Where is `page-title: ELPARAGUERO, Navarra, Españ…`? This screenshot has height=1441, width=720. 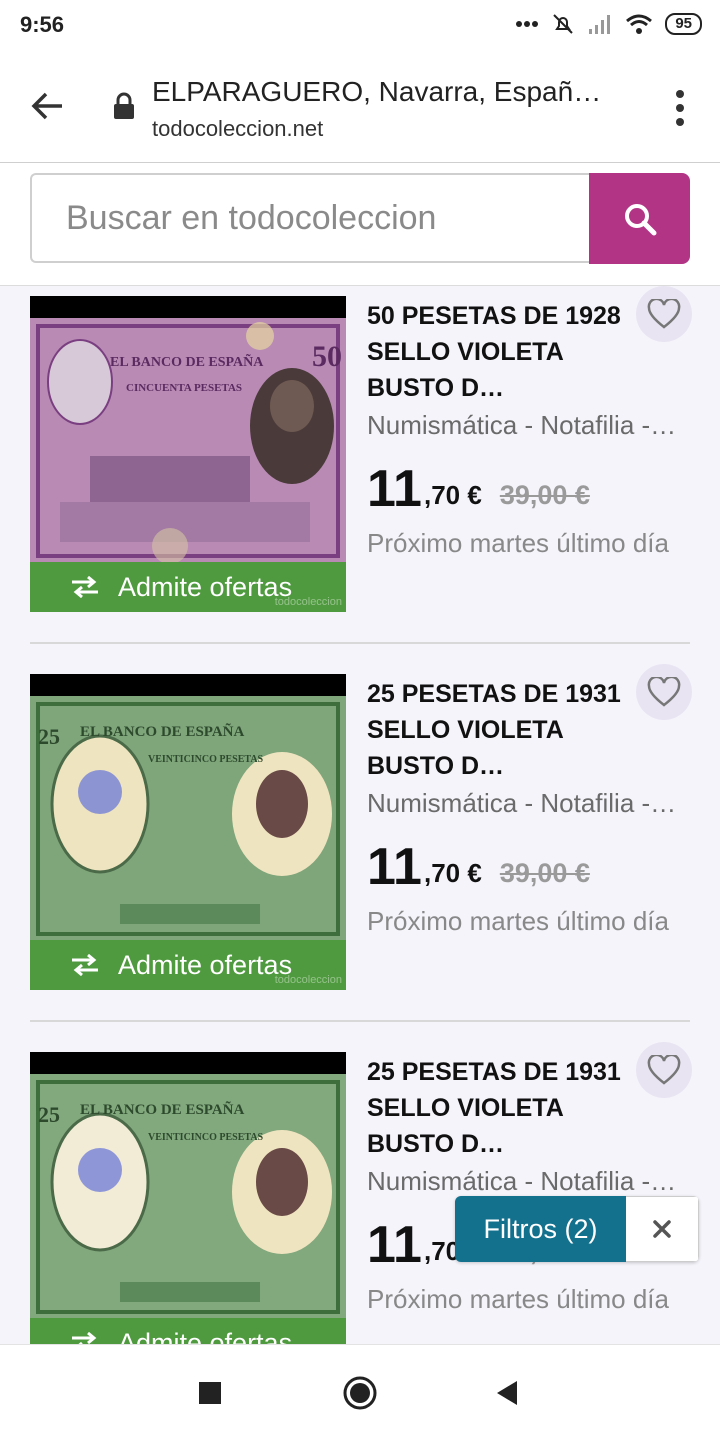
page-title: ELPARAGUERO, Navarra, Españ… is located at coordinates (387, 92).